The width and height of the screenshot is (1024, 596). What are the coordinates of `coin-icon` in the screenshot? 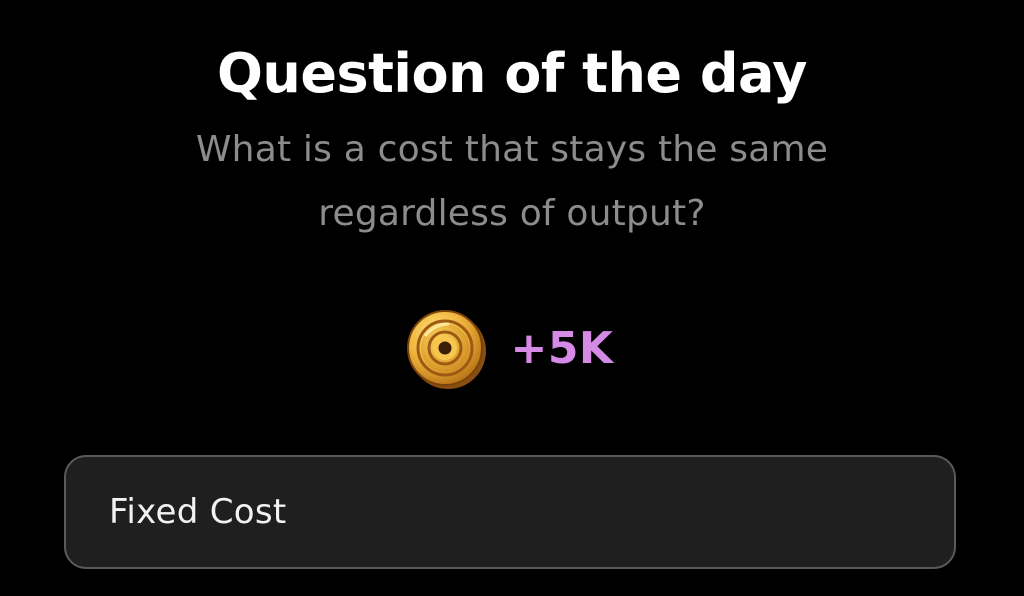 It's located at (447, 349).